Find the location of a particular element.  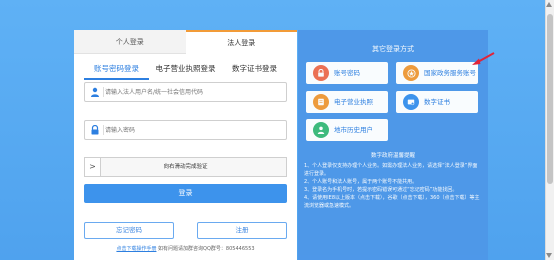

username-field is located at coordinates (185, 92).